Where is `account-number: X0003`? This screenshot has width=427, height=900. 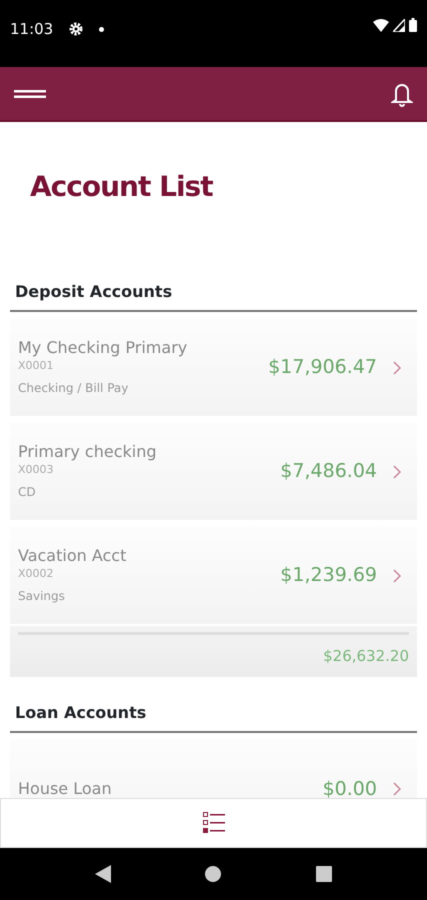 account-number: X0003 is located at coordinates (36, 470).